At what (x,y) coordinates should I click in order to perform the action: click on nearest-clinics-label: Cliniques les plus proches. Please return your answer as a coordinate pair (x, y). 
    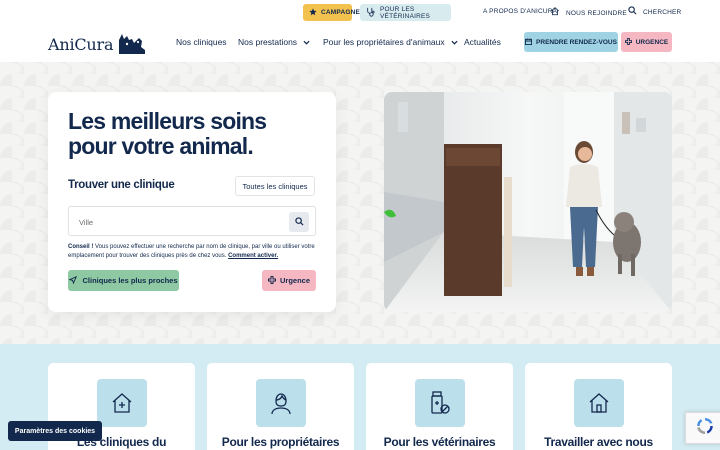
    Looking at the image, I should click on (130, 280).